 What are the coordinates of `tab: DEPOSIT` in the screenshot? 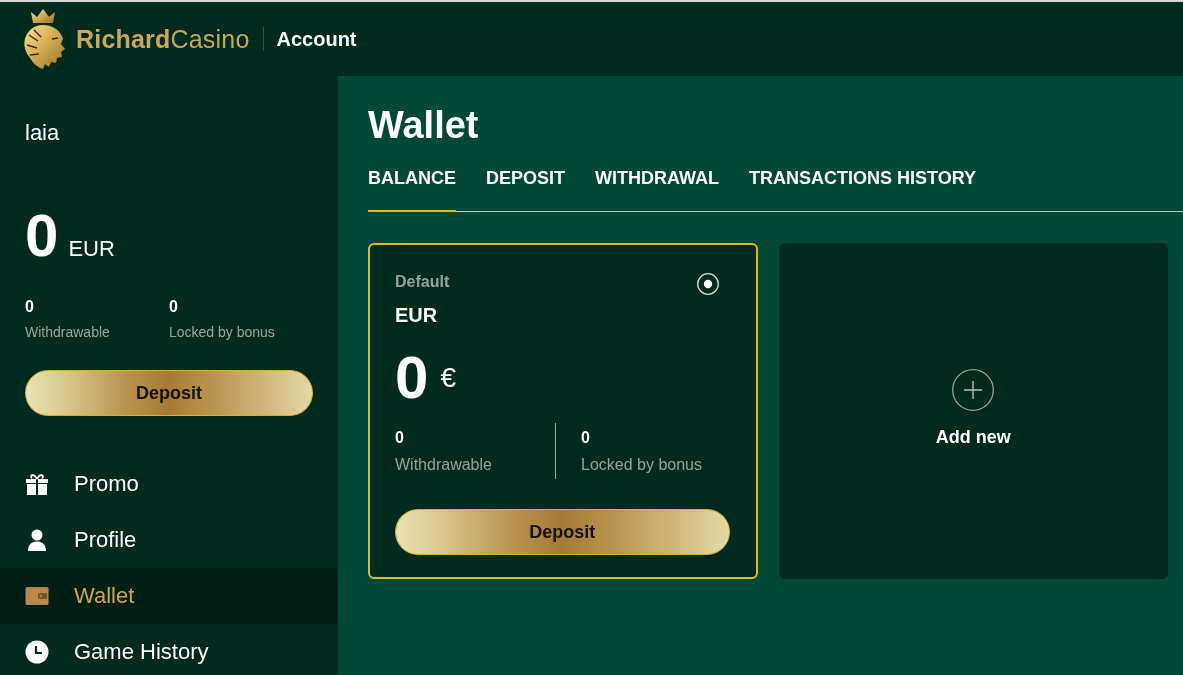 It's located at (525, 189).